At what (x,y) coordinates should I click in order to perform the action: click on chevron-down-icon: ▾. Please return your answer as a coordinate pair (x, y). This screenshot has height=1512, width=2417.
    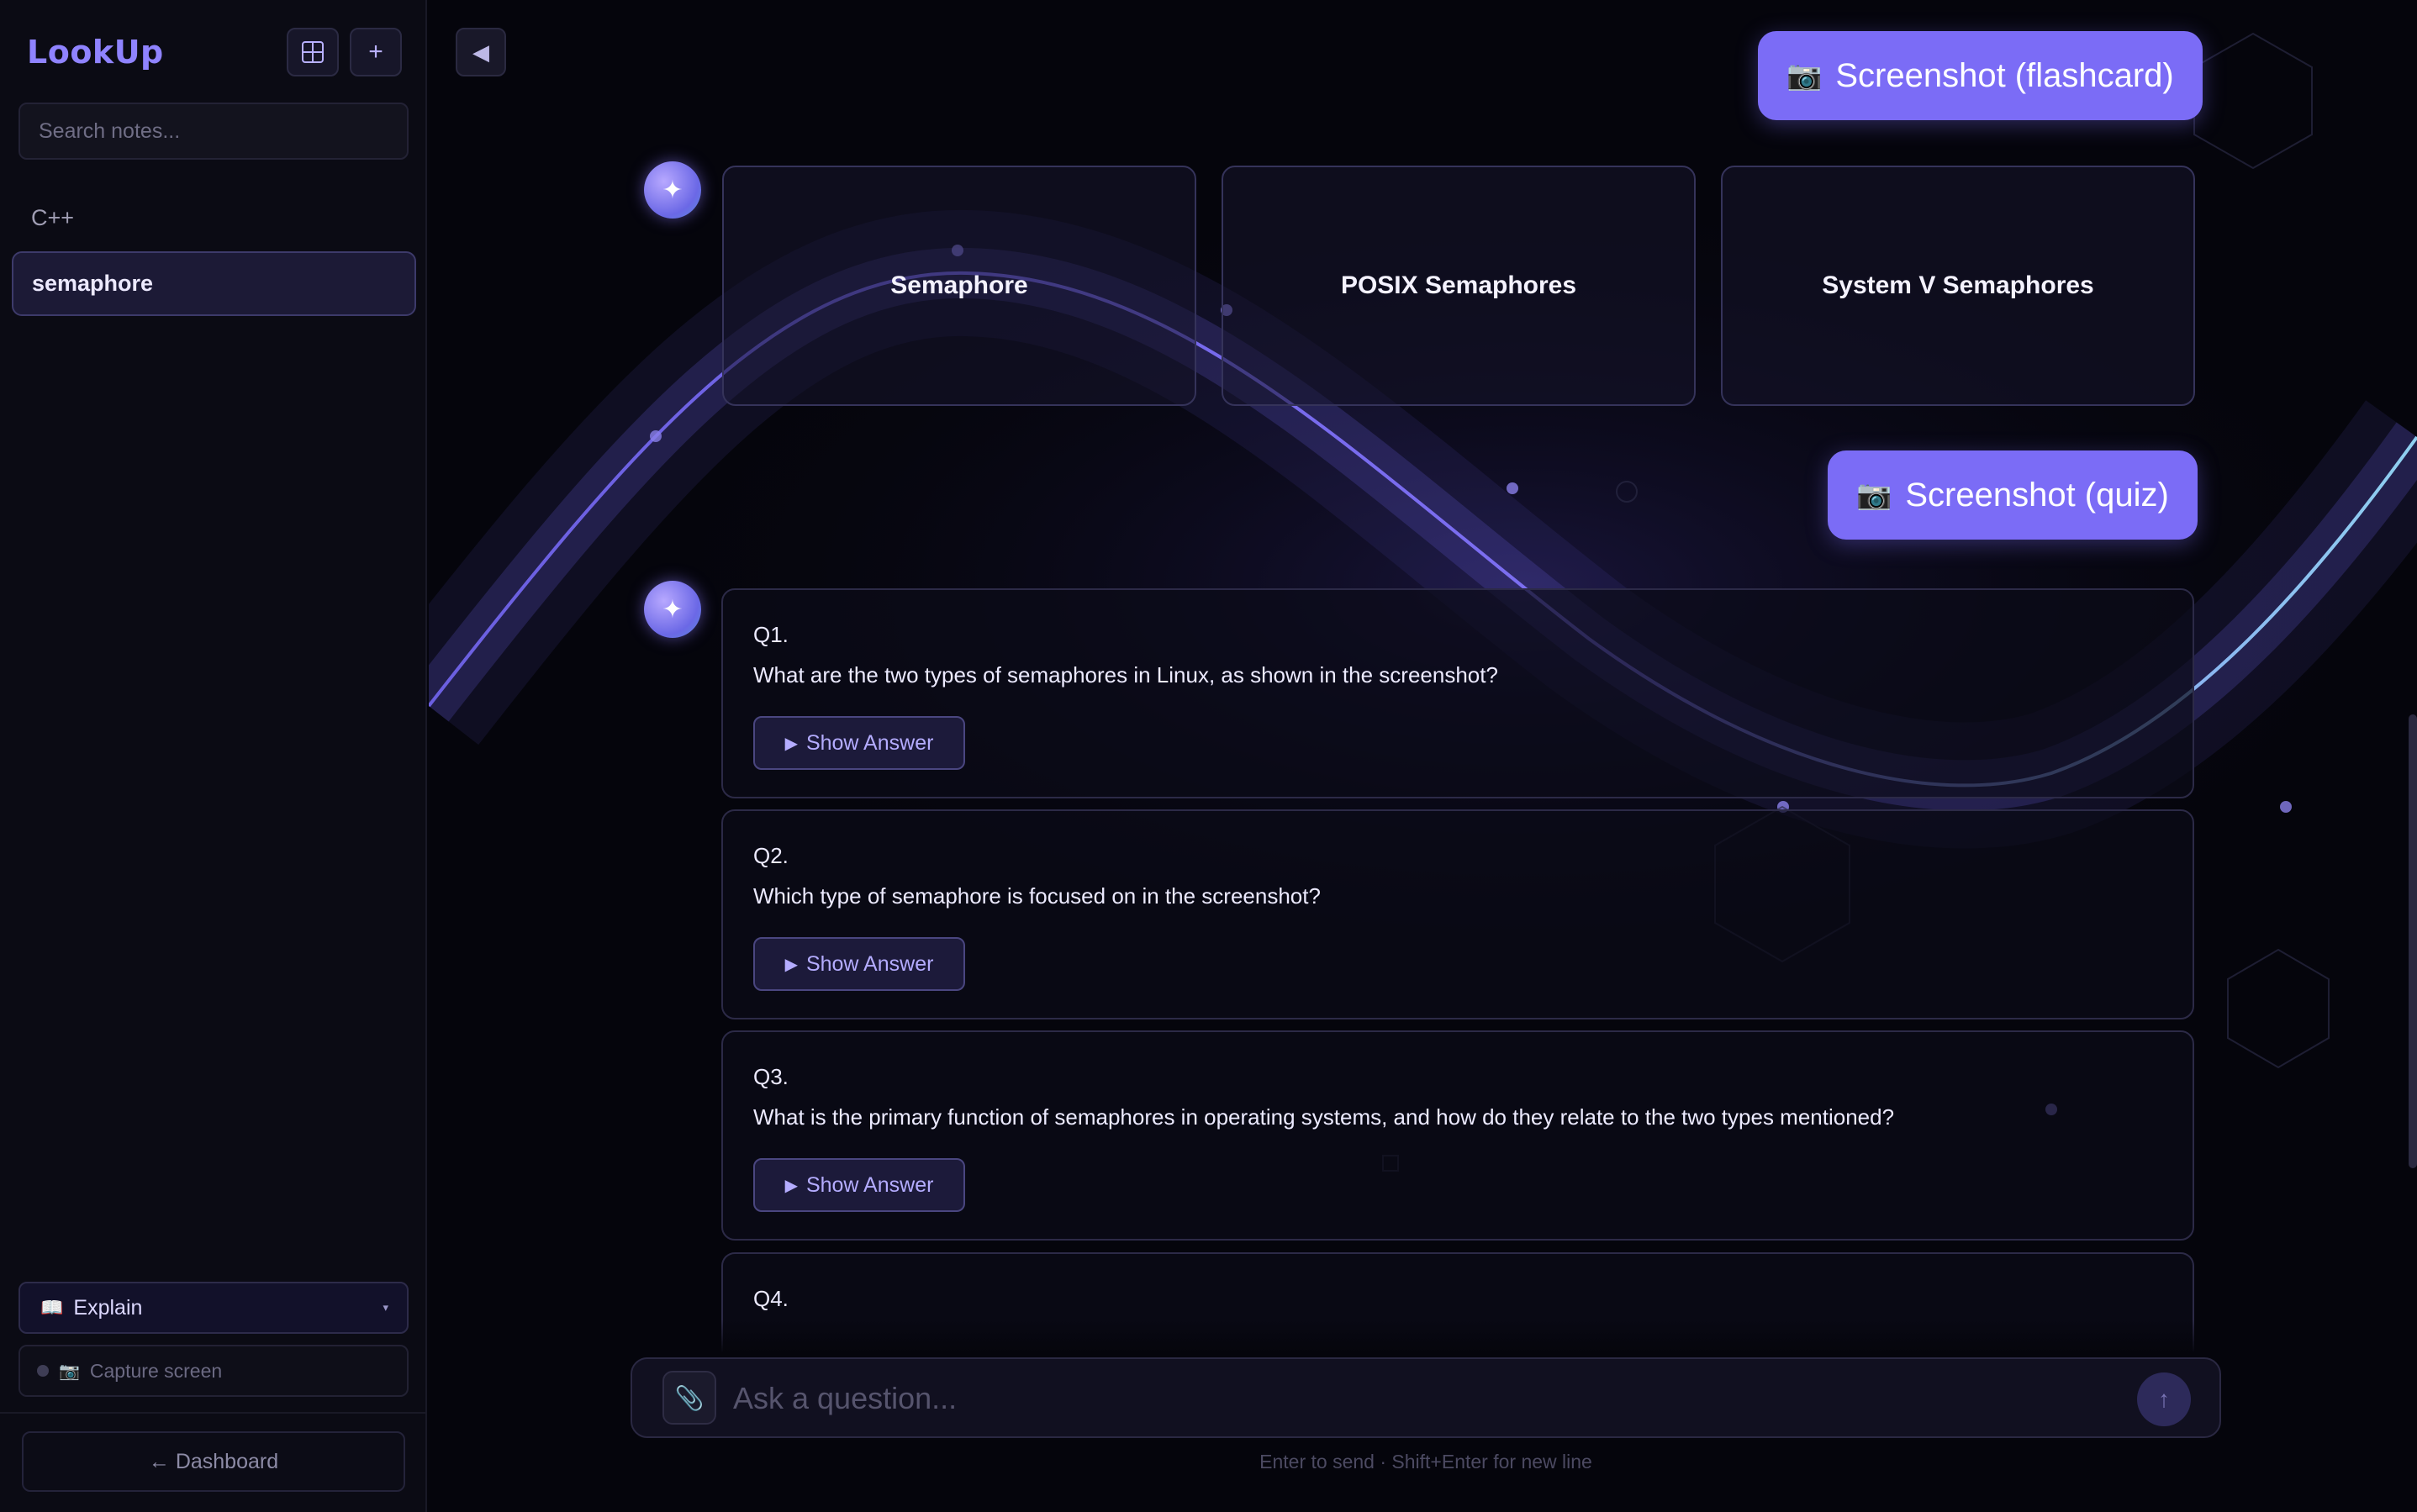
    Looking at the image, I should click on (385, 1307).